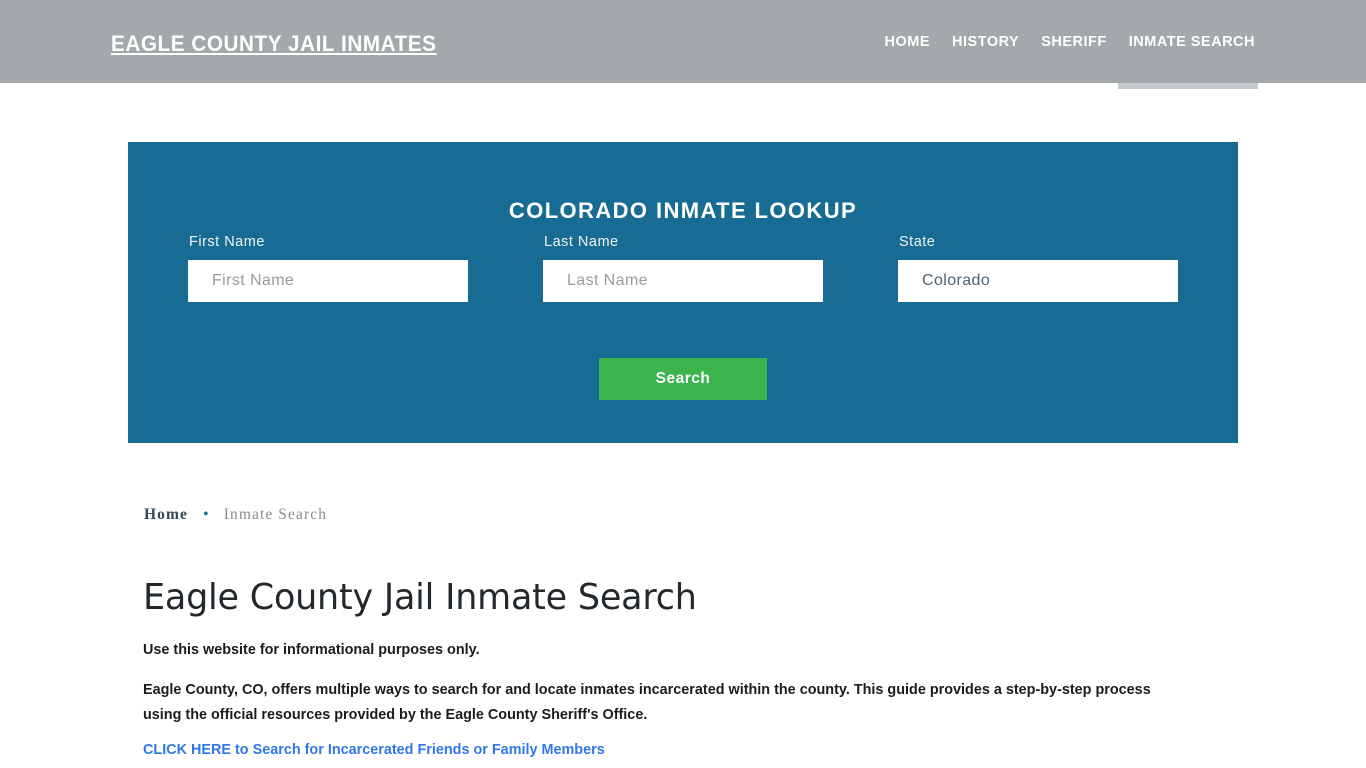 This screenshot has height=768, width=1366. I want to click on search-field-row: First Name Last Name State, so click(683, 269).